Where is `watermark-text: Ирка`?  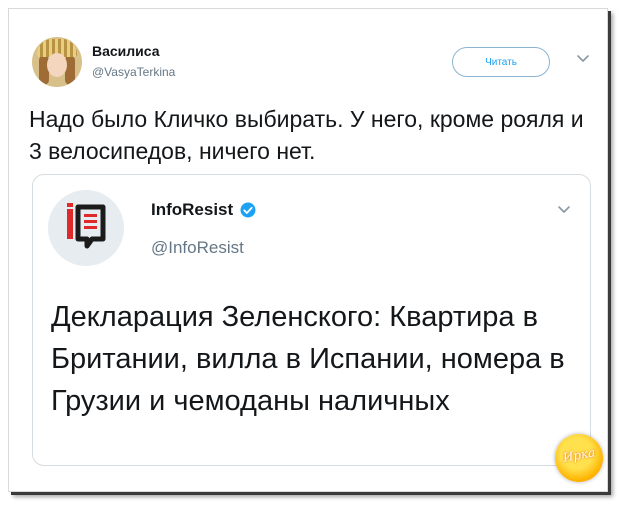
watermark-text: Ирка is located at coordinates (579, 455).